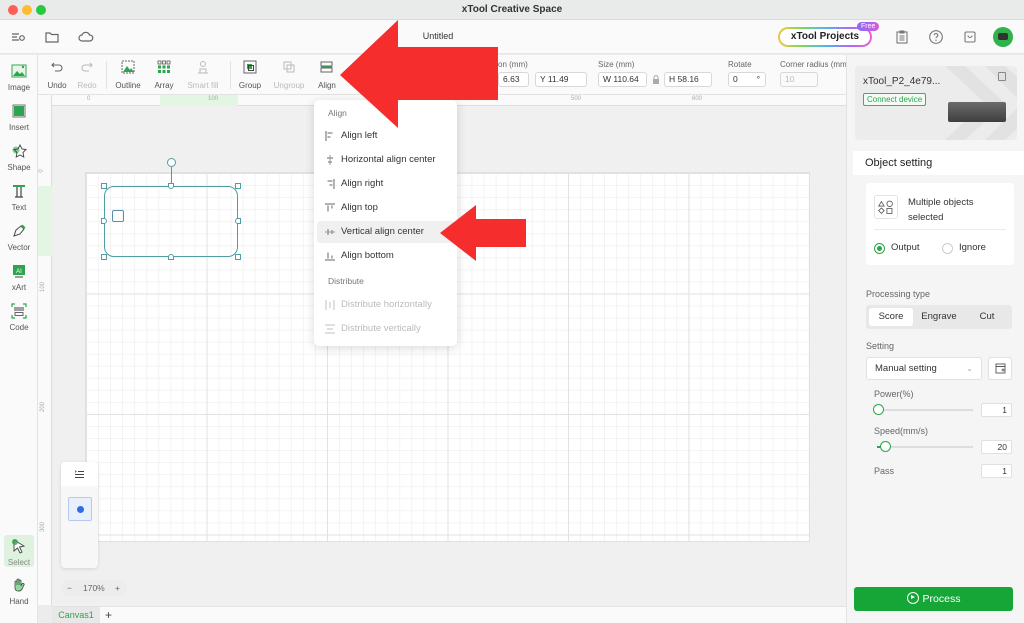 The width and height of the screenshot is (1024, 623). Describe the element at coordinates (924, 368) in the screenshot. I see `setting-select: Manual setting ⌄` at that location.